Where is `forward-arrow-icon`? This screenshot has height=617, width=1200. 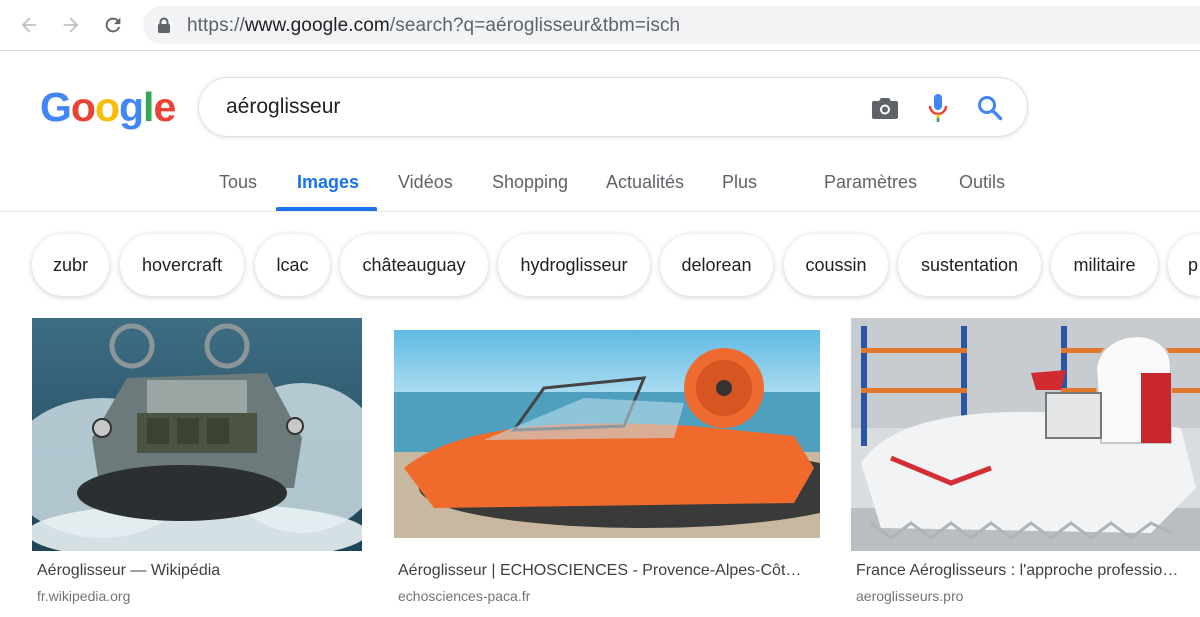
forward-arrow-icon is located at coordinates (71, 25).